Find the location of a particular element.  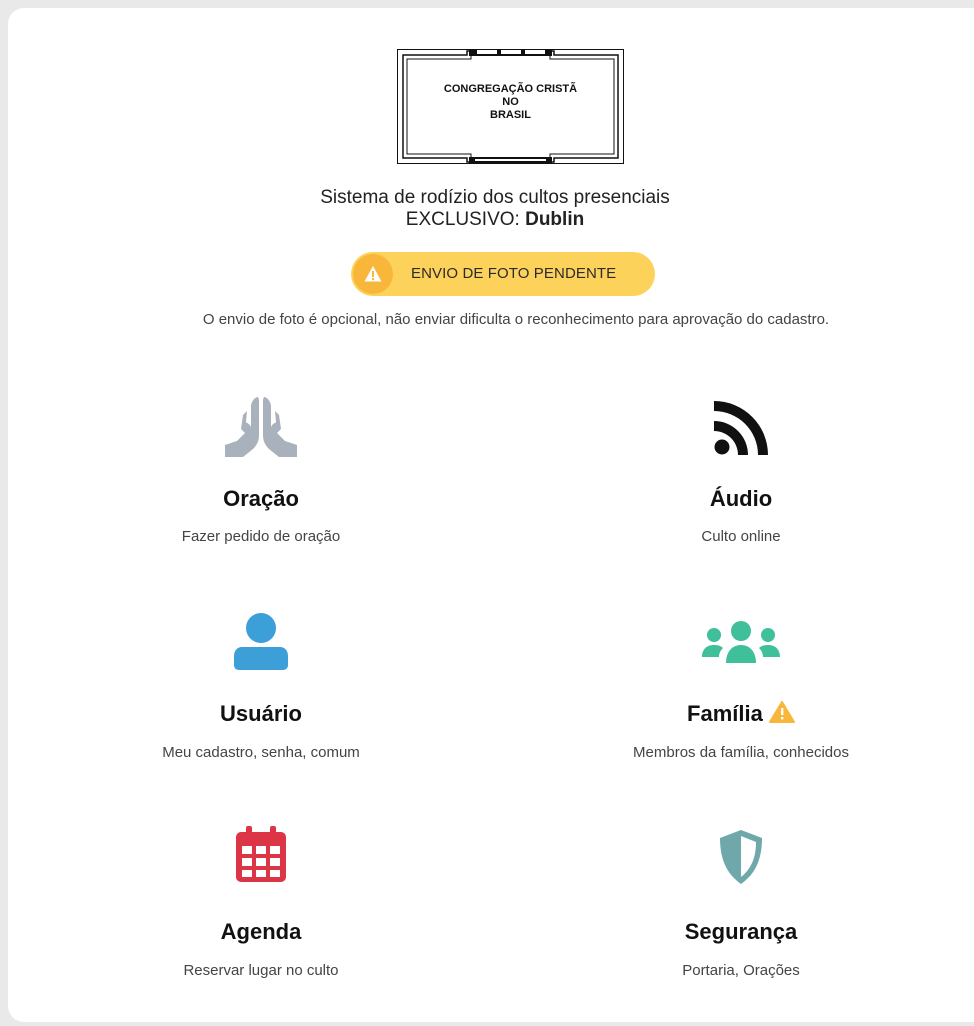

logo-line-2: NO is located at coordinates (510, 102).